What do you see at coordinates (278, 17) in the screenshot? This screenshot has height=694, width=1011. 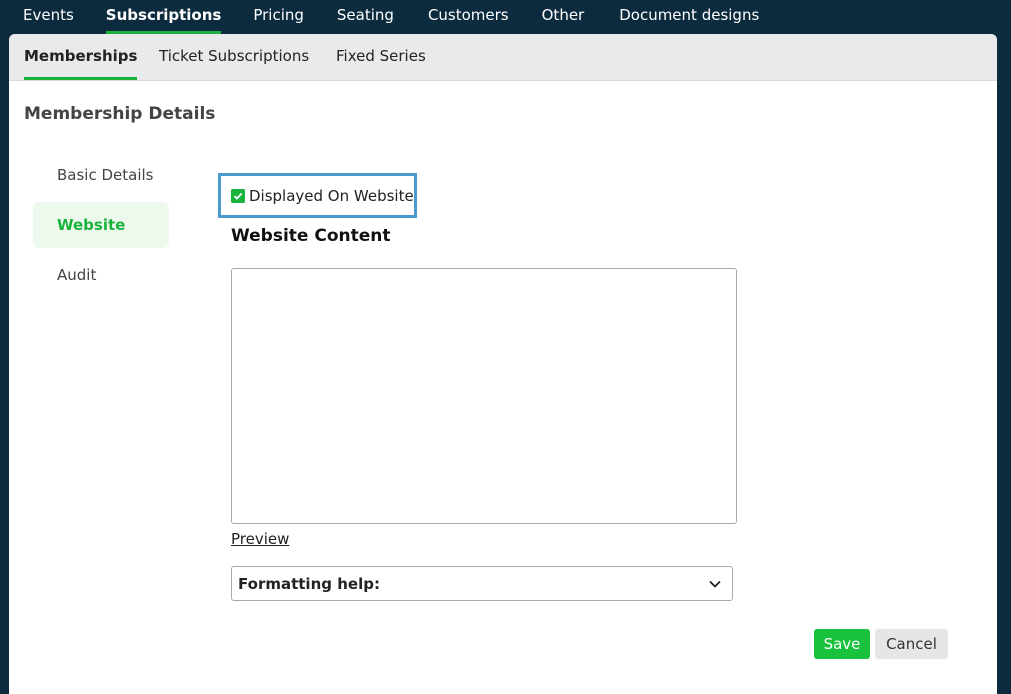 I see `nav-pricing: Pricing` at bounding box center [278, 17].